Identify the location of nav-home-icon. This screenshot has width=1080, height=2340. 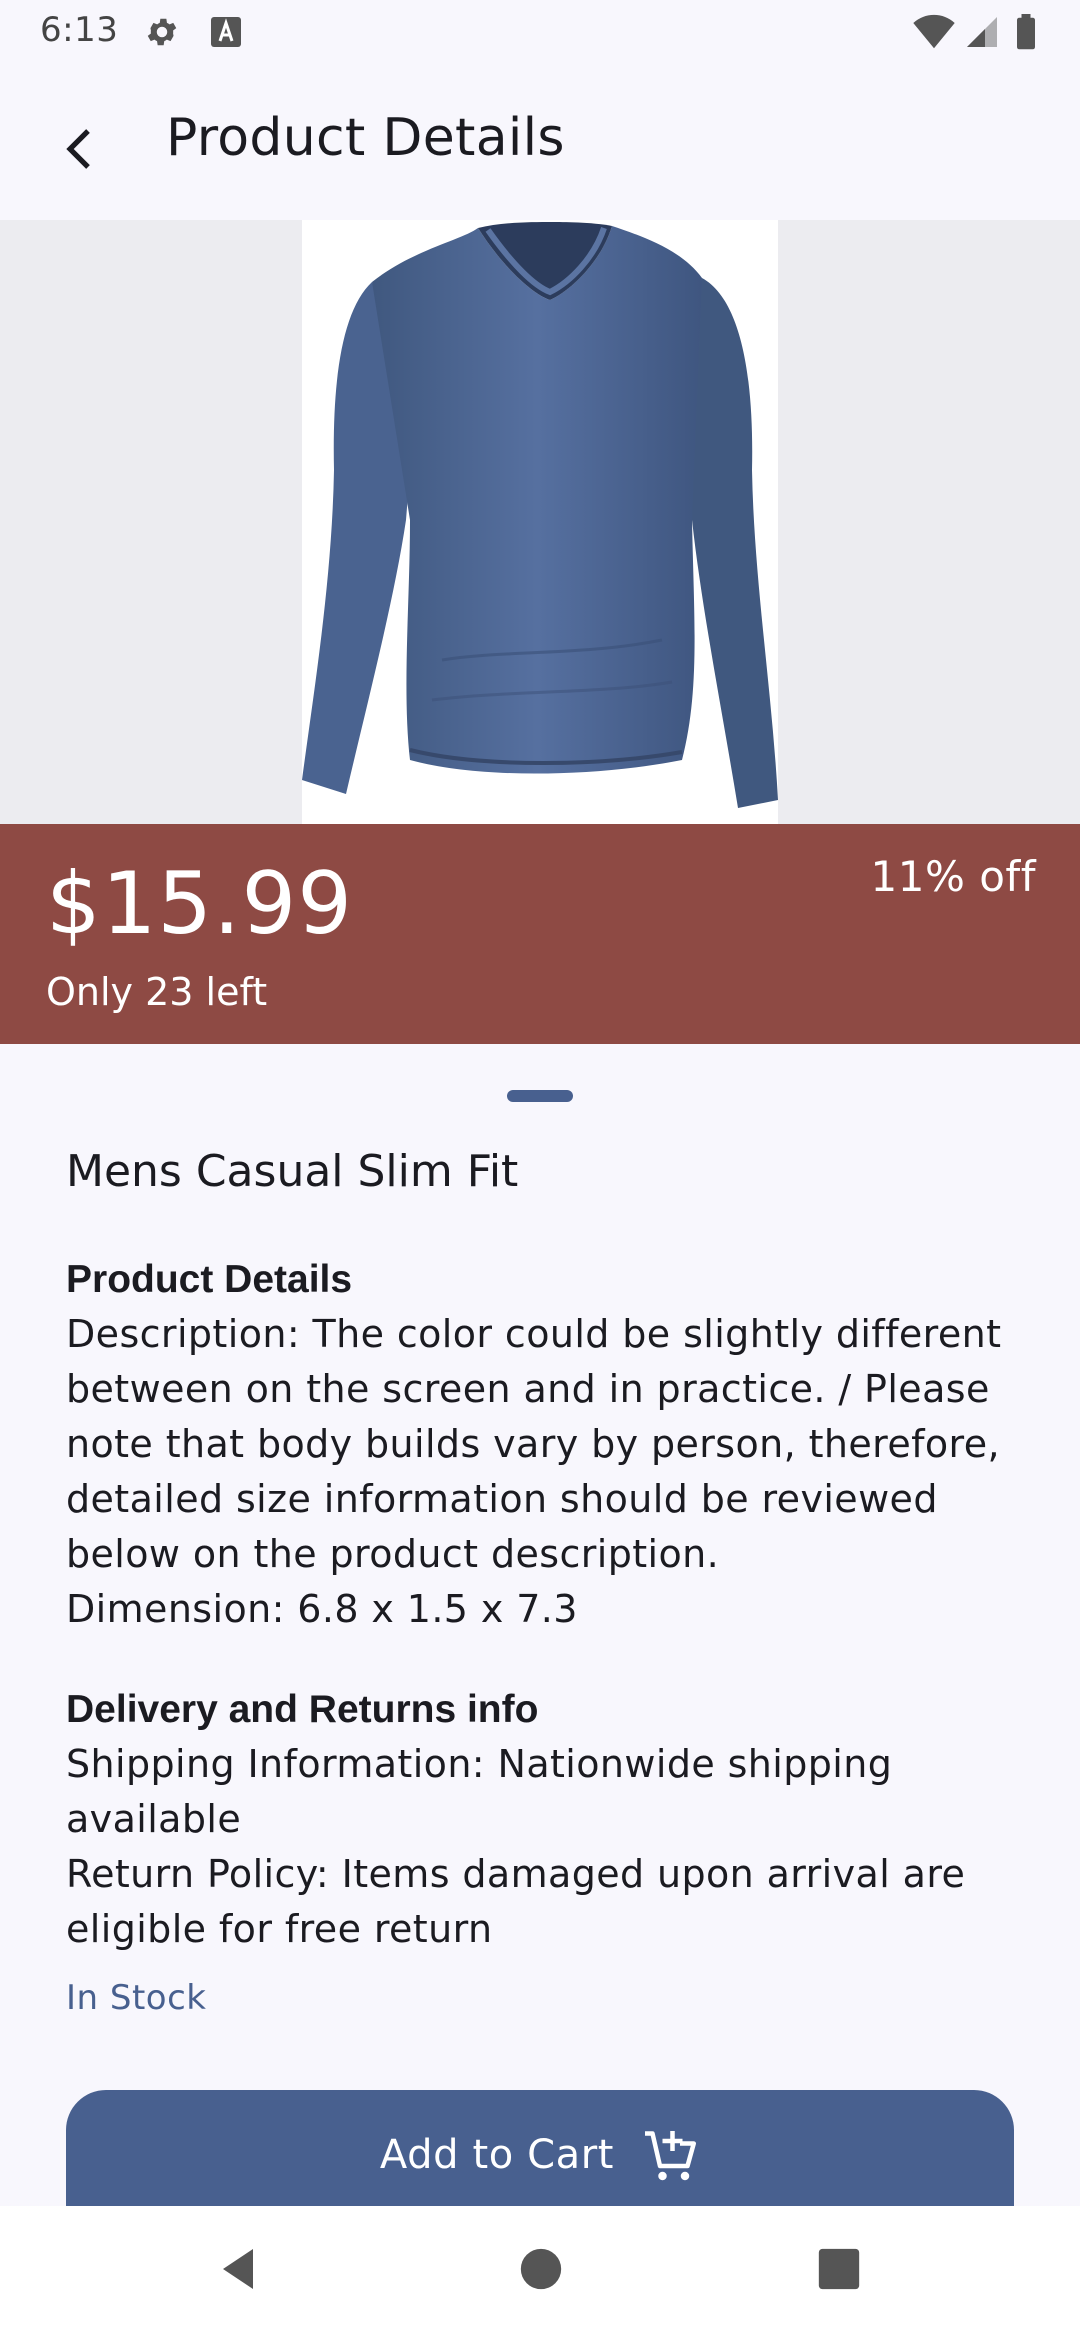
(541, 2271).